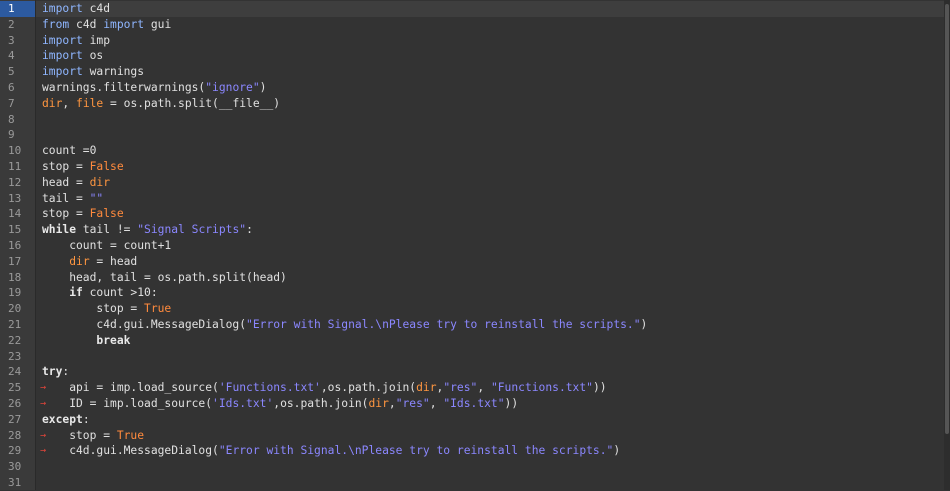 Image resolution: width=950 pixels, height=491 pixels. What do you see at coordinates (243, 403) in the screenshot?
I see `code-token: 'Ids.txt'` at bounding box center [243, 403].